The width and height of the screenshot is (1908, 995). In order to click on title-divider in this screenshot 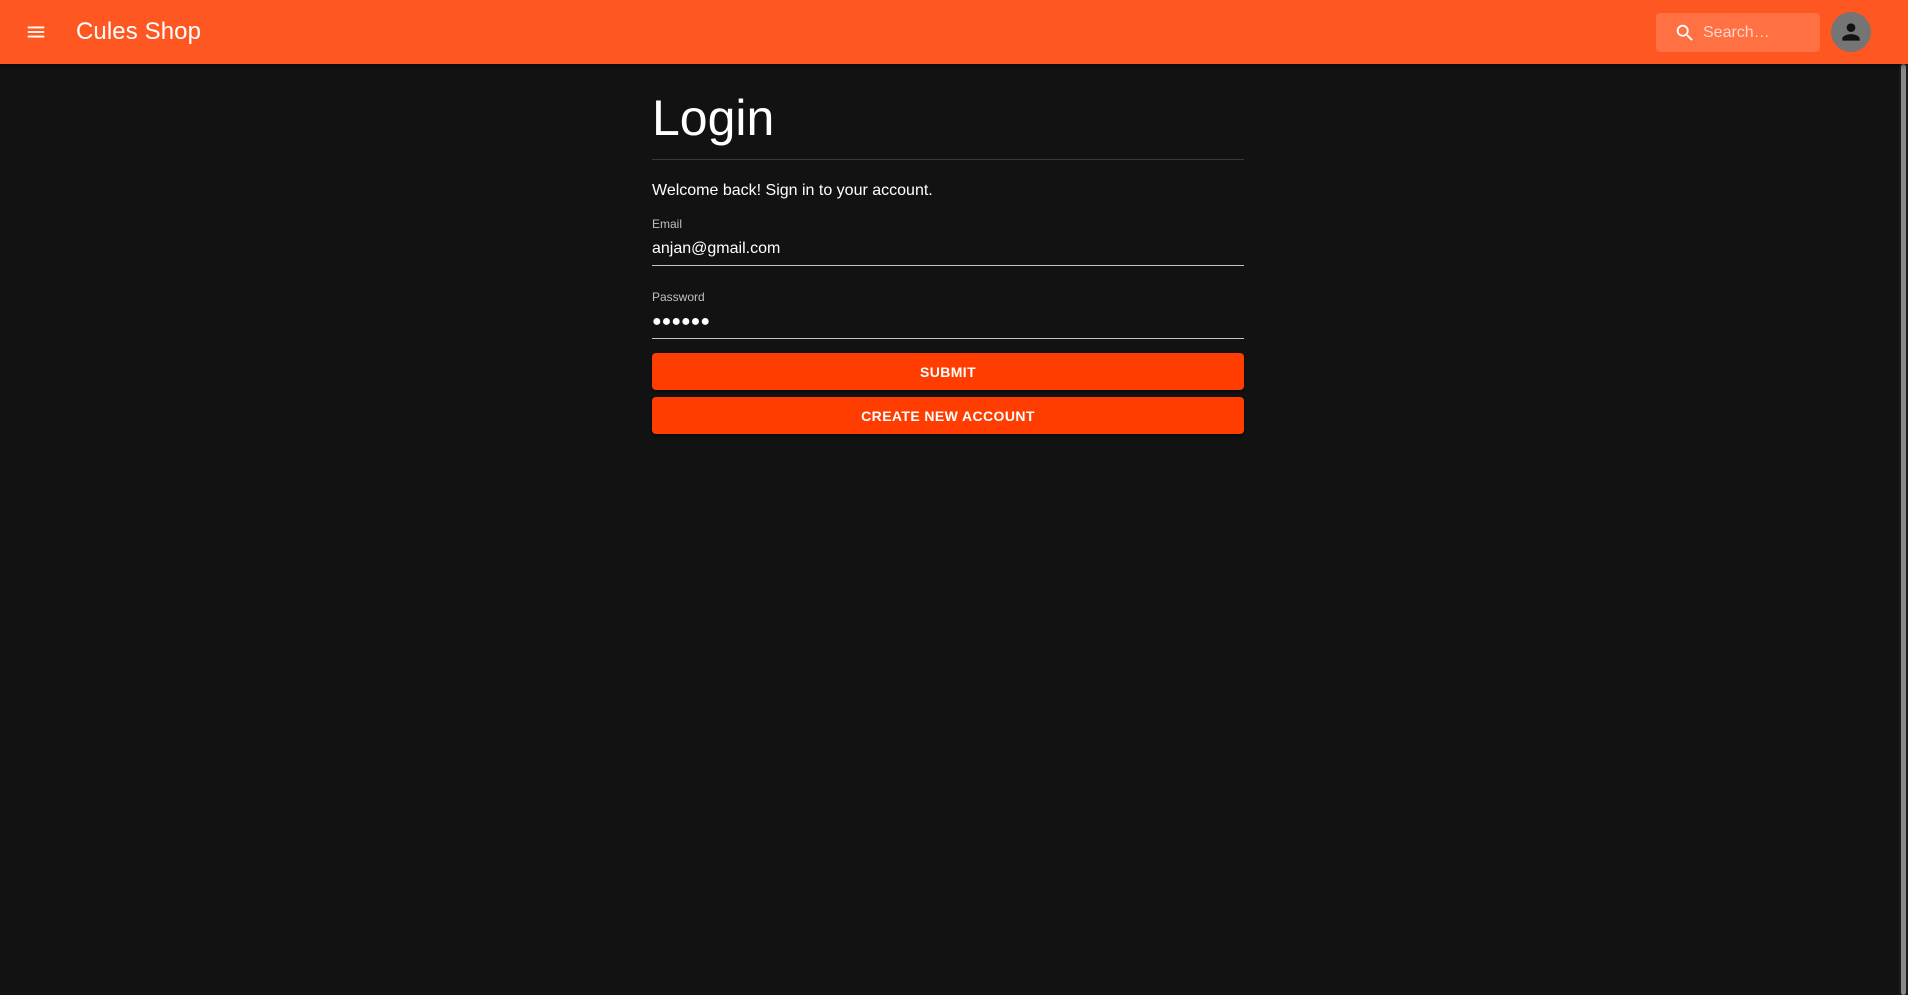, I will do `click(948, 159)`.